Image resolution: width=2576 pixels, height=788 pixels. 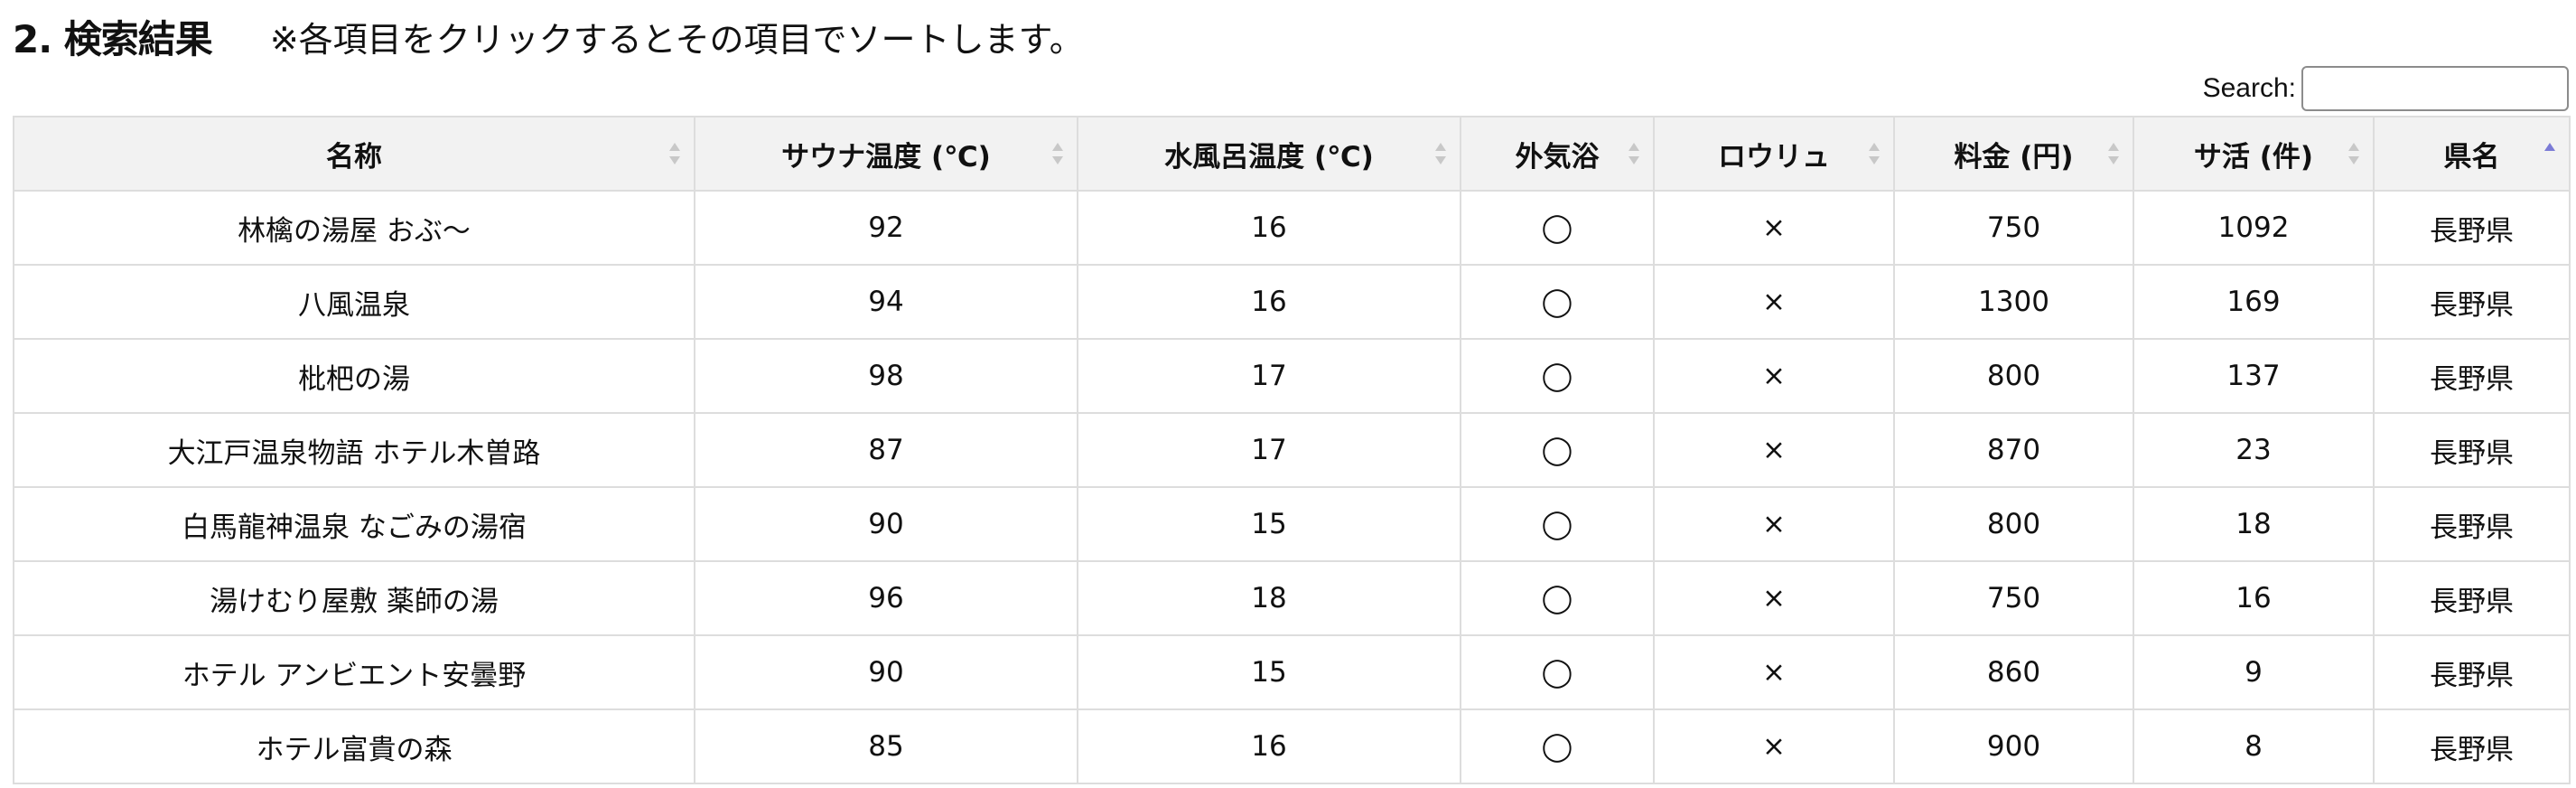 What do you see at coordinates (354, 157) in the screenshot?
I see `column-header-label: 名称` at bounding box center [354, 157].